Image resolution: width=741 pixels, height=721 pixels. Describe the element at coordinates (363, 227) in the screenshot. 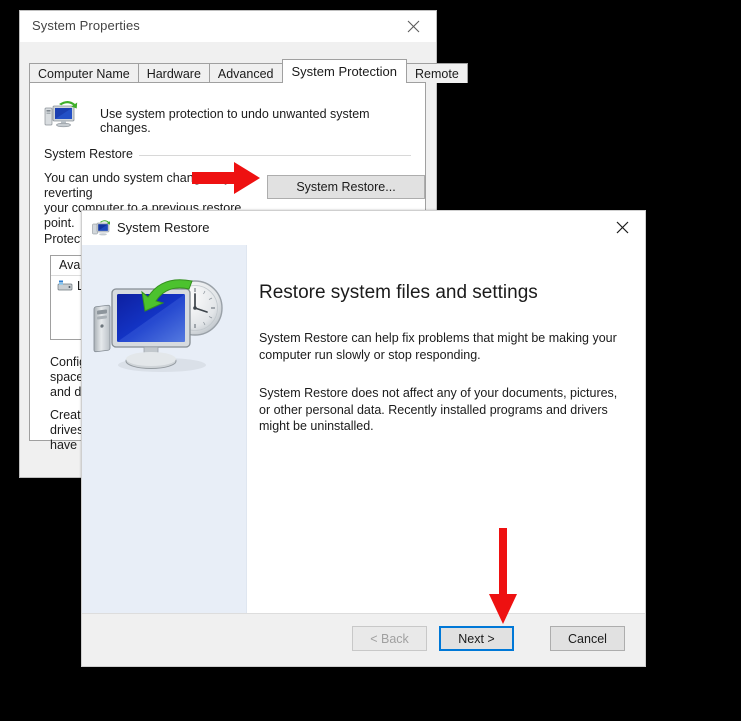

I see `system-restore-titlebar: System Restore` at that location.